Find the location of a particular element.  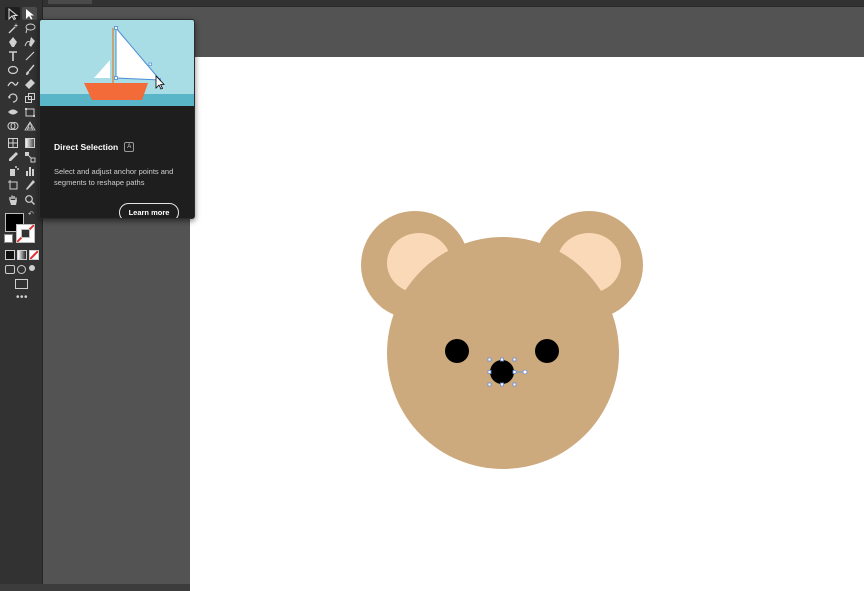

line-segment-tool is located at coordinates (29, 55).